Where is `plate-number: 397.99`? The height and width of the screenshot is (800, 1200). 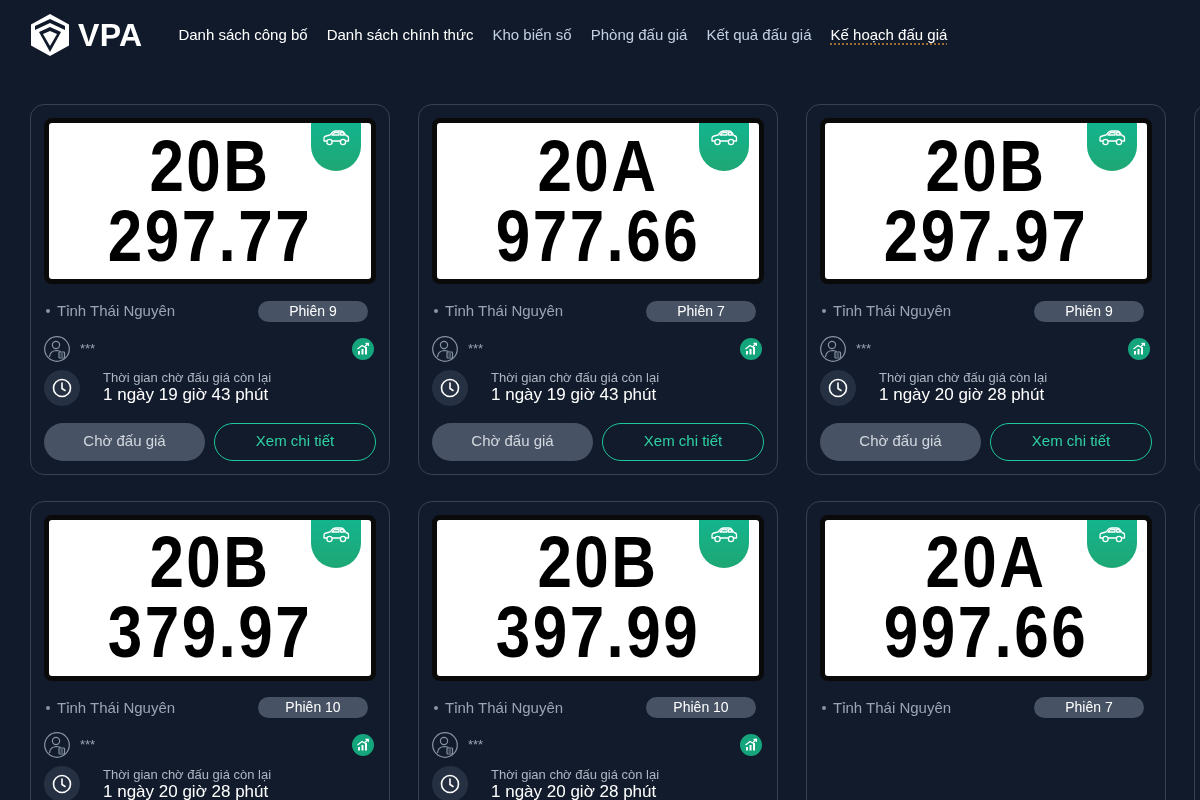 plate-number: 397.99 is located at coordinates (598, 632).